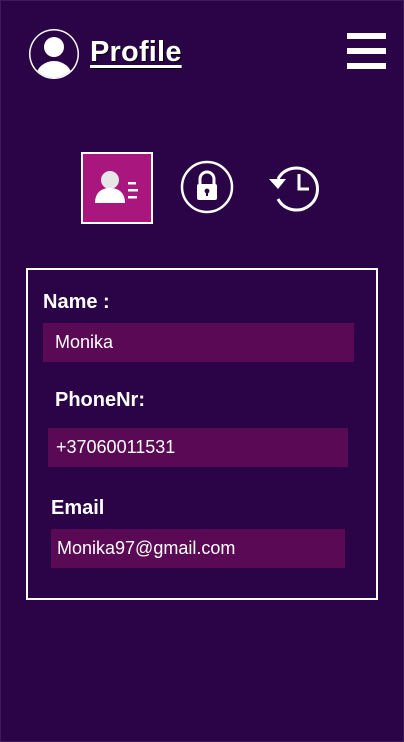 This screenshot has width=404, height=742. What do you see at coordinates (198, 342) in the screenshot?
I see `name-input` at bounding box center [198, 342].